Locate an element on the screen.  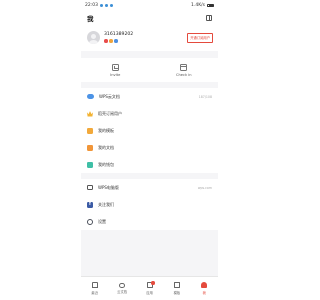
tab-label: 云文档 is located at coordinates (122, 292).